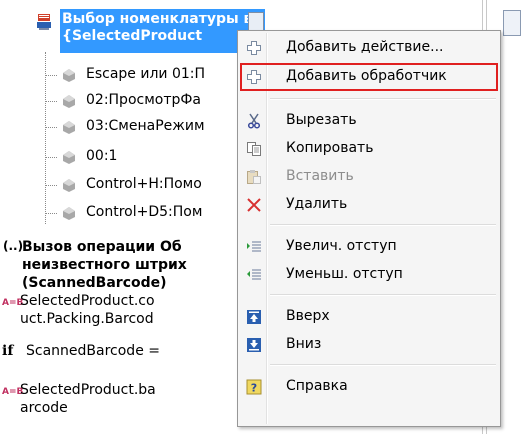 Image resolution: width=521 pixels, height=434 pixels. I want to click on tree-item-label: 03:СменаРежим, so click(145, 126).